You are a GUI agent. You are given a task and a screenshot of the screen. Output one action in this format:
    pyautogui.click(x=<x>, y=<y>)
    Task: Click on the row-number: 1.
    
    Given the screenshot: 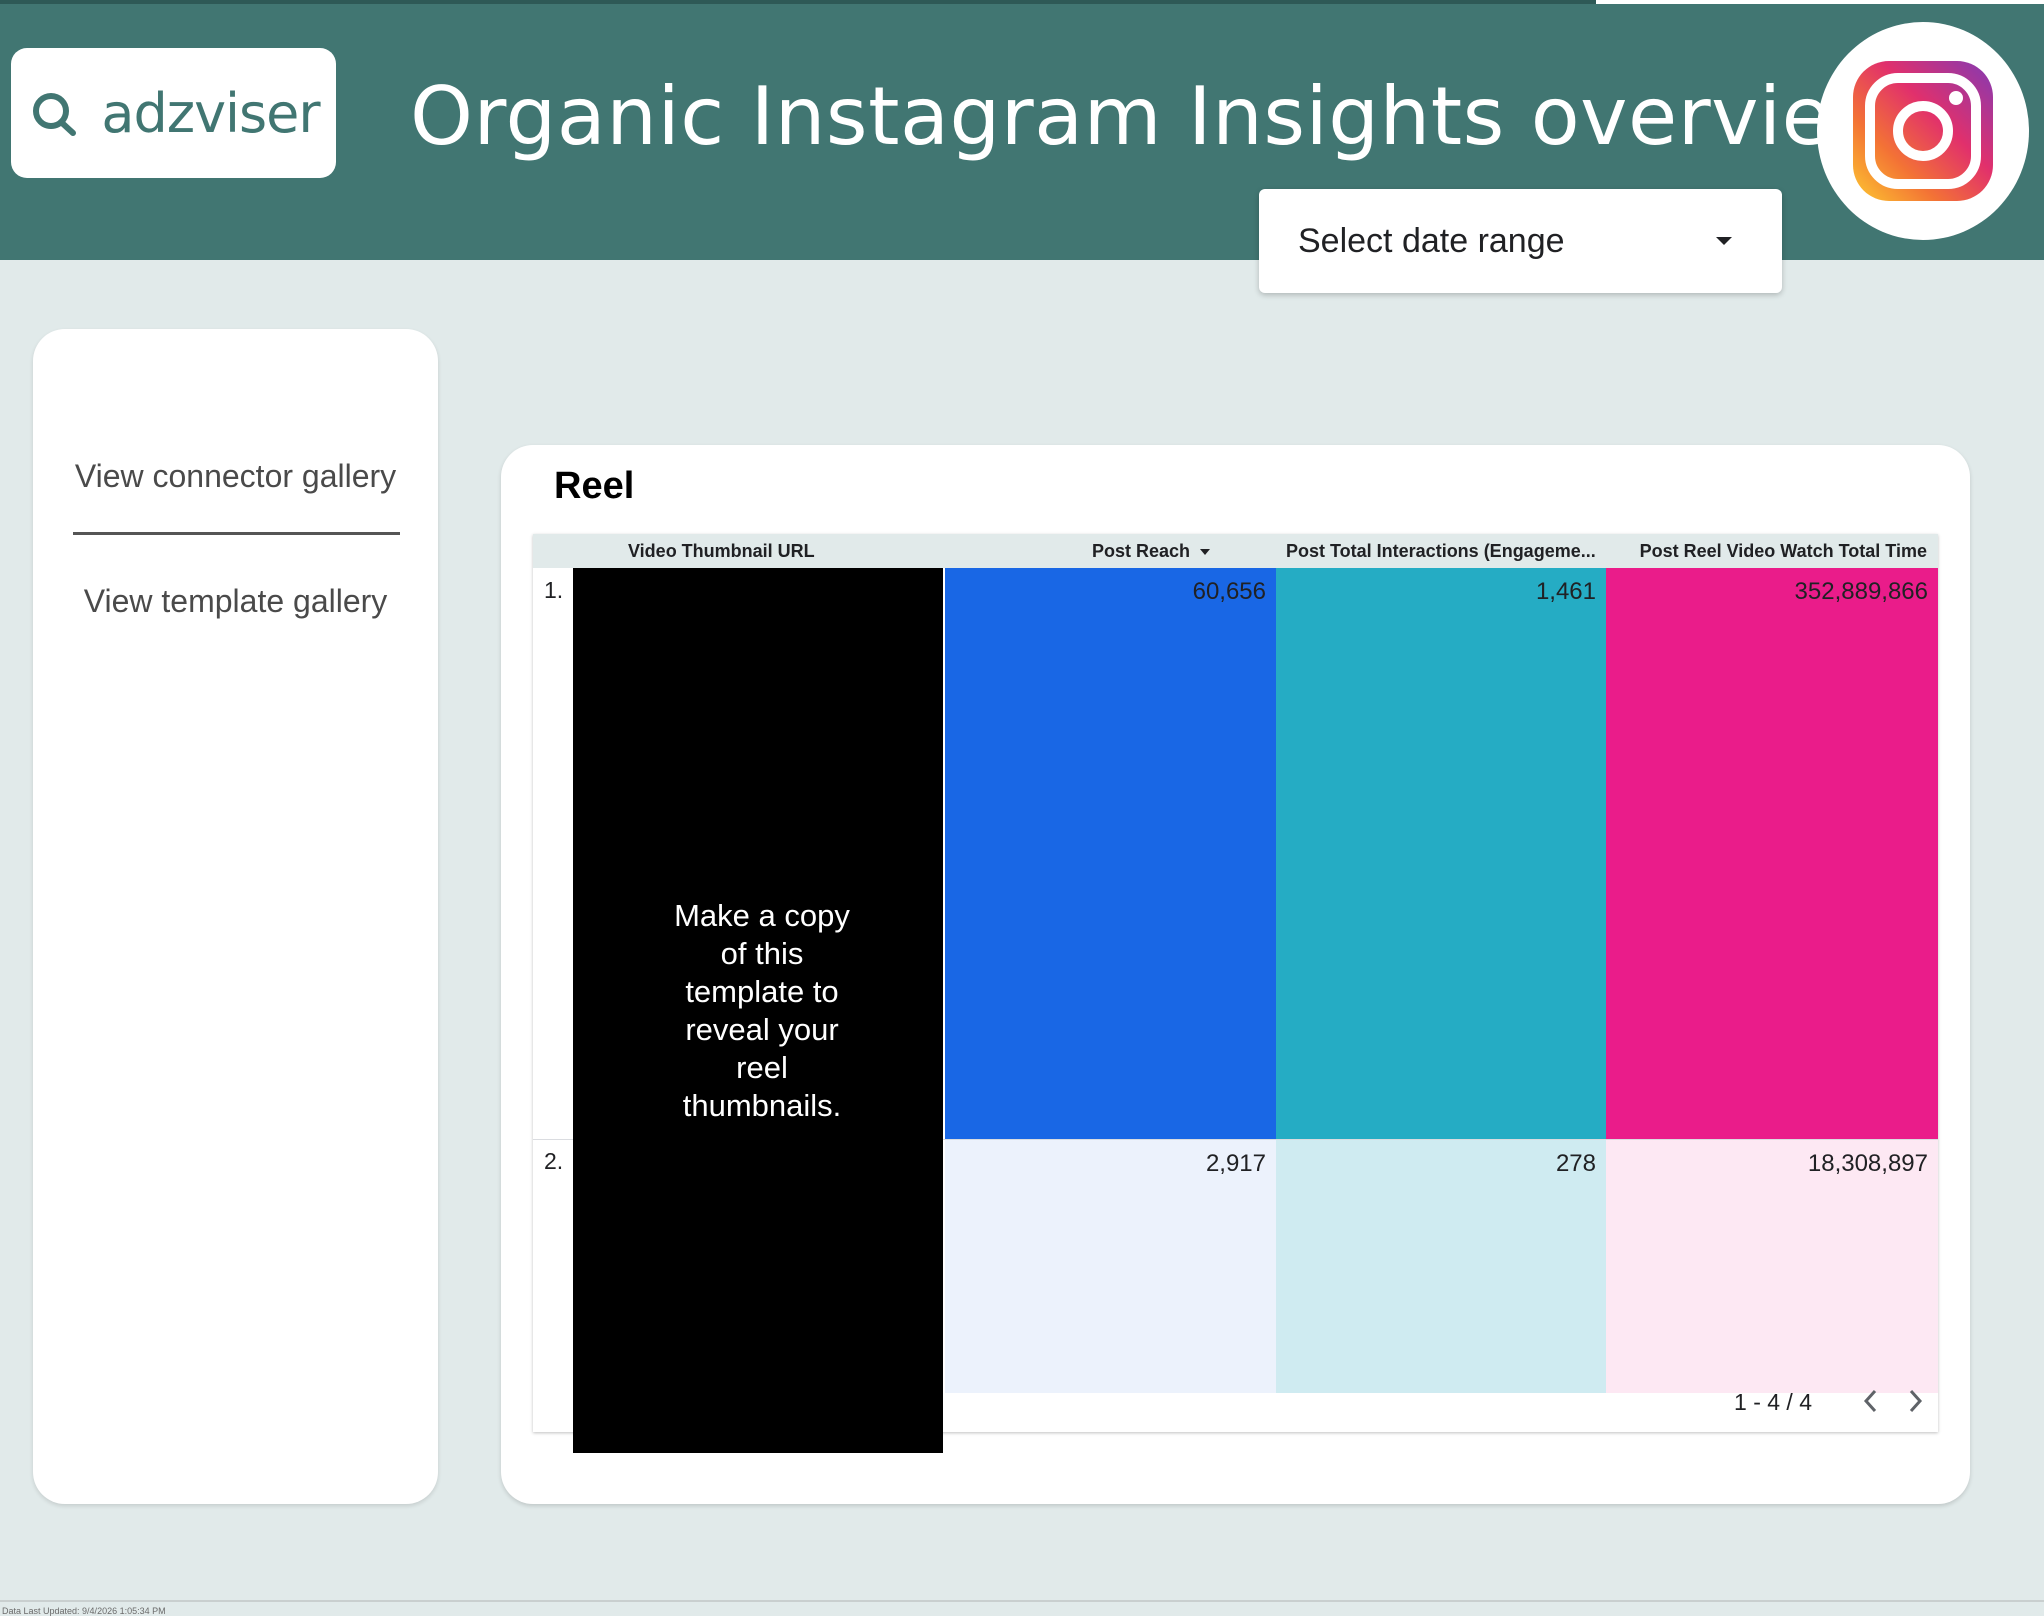 What is the action you would take?
    pyautogui.click(x=554, y=590)
    